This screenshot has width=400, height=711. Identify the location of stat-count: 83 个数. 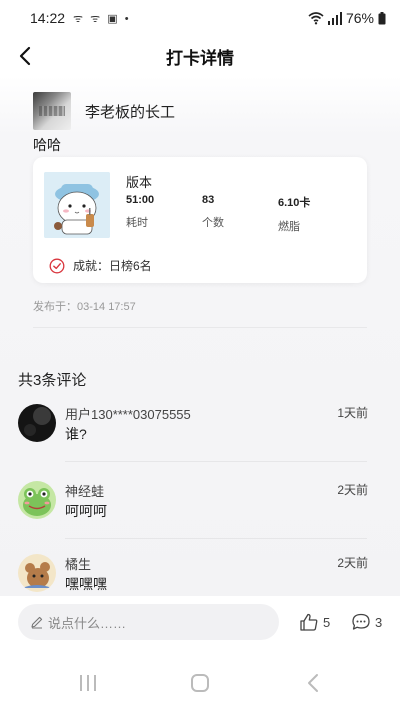
(213, 212).